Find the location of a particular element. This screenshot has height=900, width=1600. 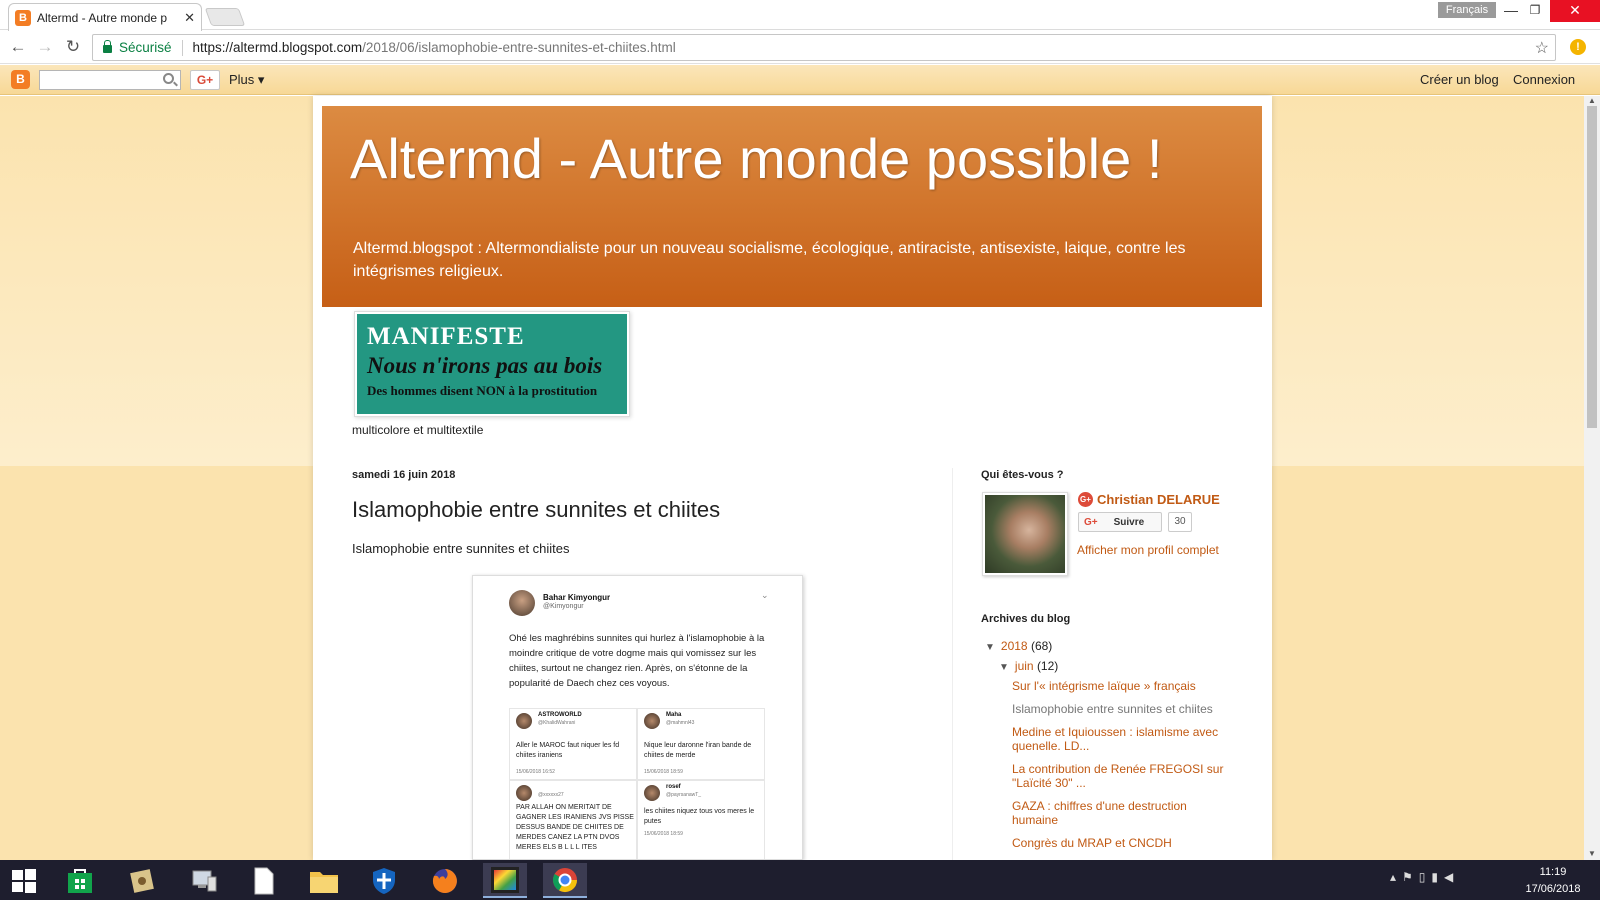

scrollbar-thumb is located at coordinates (1592, 267).